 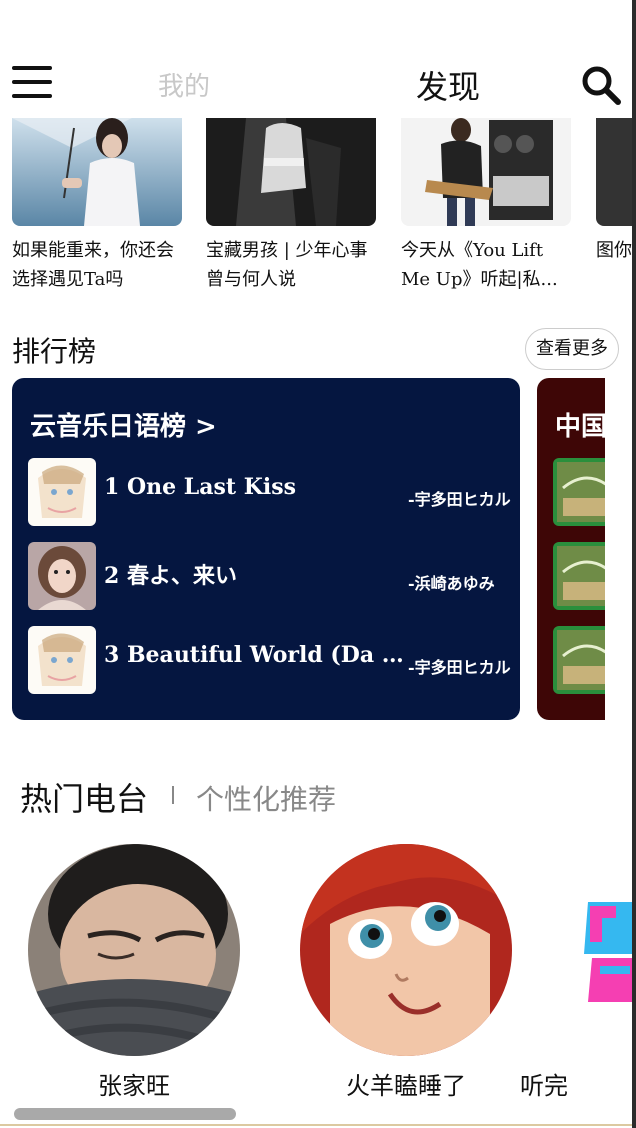 What do you see at coordinates (184, 84) in the screenshot?
I see `tab-mine: 我的` at bounding box center [184, 84].